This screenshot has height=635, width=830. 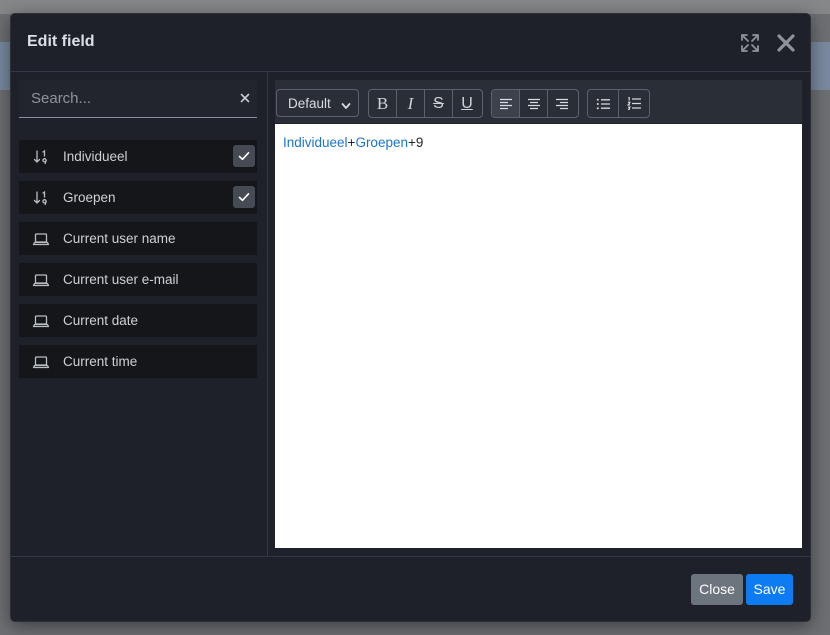 I want to click on field-label: Current time, so click(x=100, y=361).